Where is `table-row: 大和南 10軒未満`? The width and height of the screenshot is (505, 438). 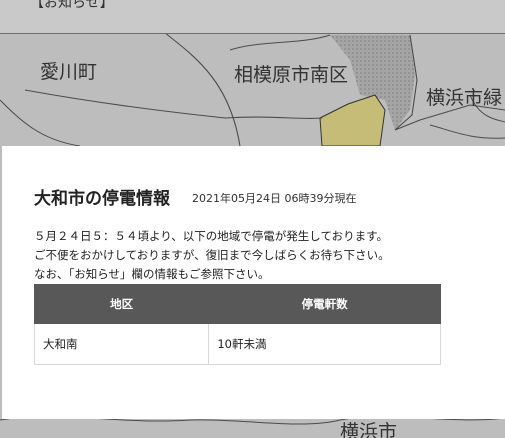 table-row: 大和南 10軒未満 is located at coordinates (237, 344).